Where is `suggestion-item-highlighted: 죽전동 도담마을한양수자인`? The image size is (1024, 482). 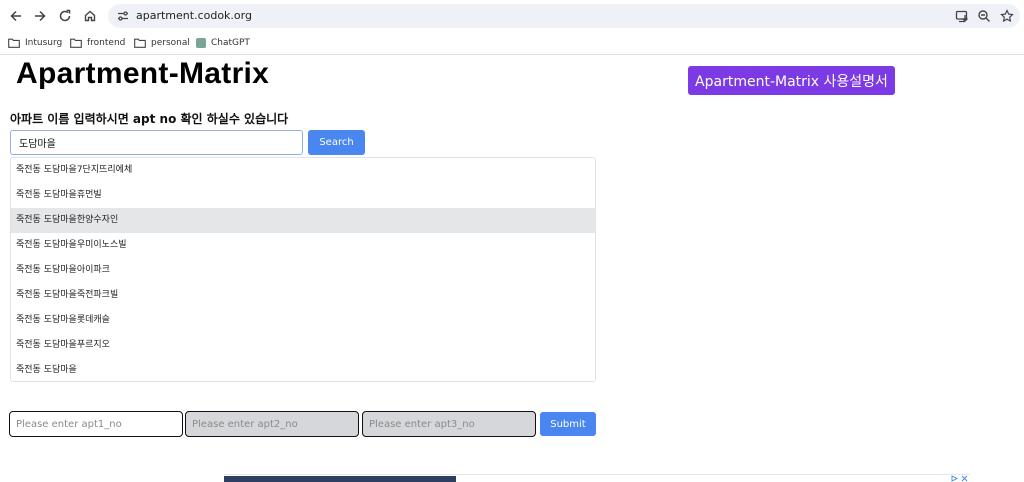 suggestion-item-highlighted: 죽전동 도담마을한양수자인 is located at coordinates (303, 220).